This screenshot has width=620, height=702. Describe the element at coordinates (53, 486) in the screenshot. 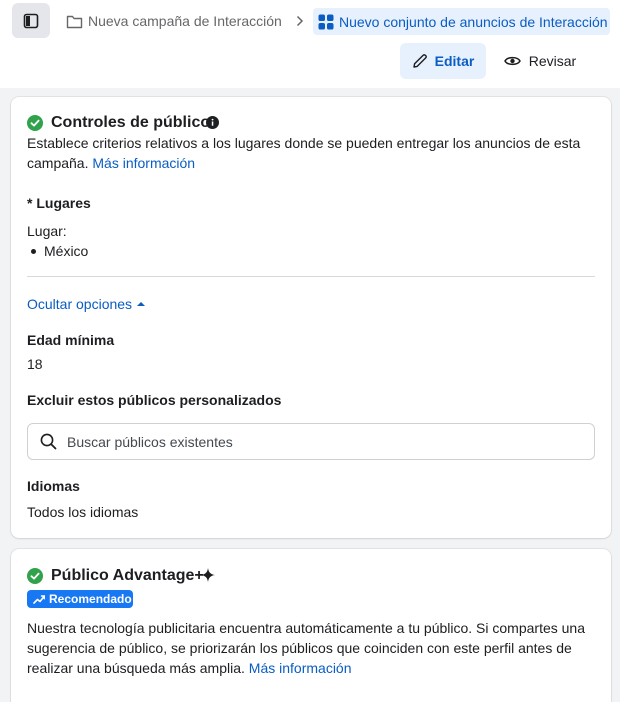

I see `languages-label: Idiomas` at that location.